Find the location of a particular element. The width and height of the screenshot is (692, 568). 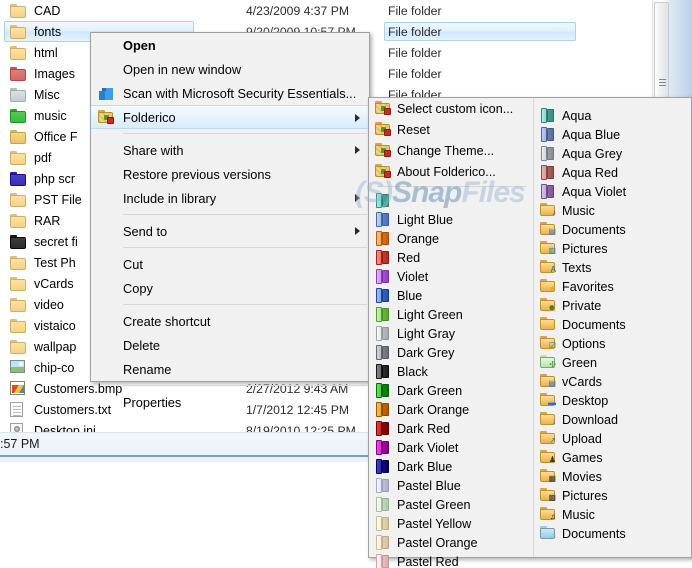

context-menu-item: Delete is located at coordinates (230, 345).